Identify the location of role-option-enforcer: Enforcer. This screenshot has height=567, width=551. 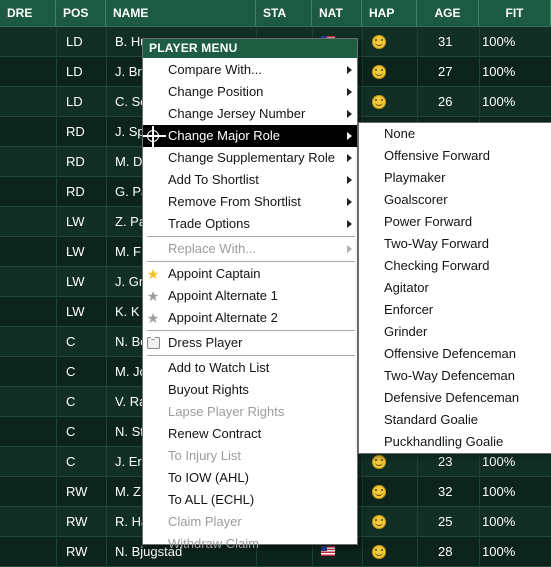
(455, 310).